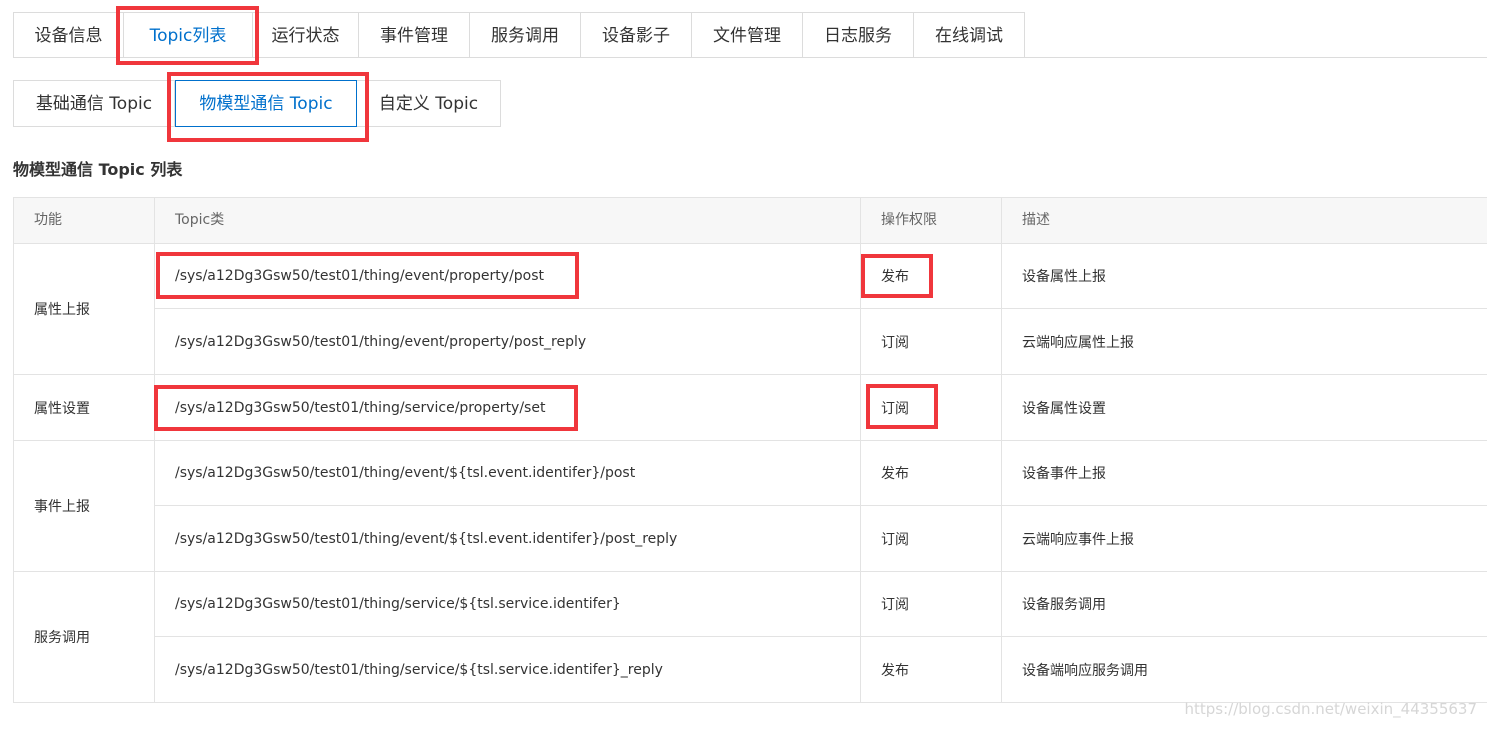 The width and height of the screenshot is (1487, 729). I want to click on header-permission: 操作权限, so click(931, 220).